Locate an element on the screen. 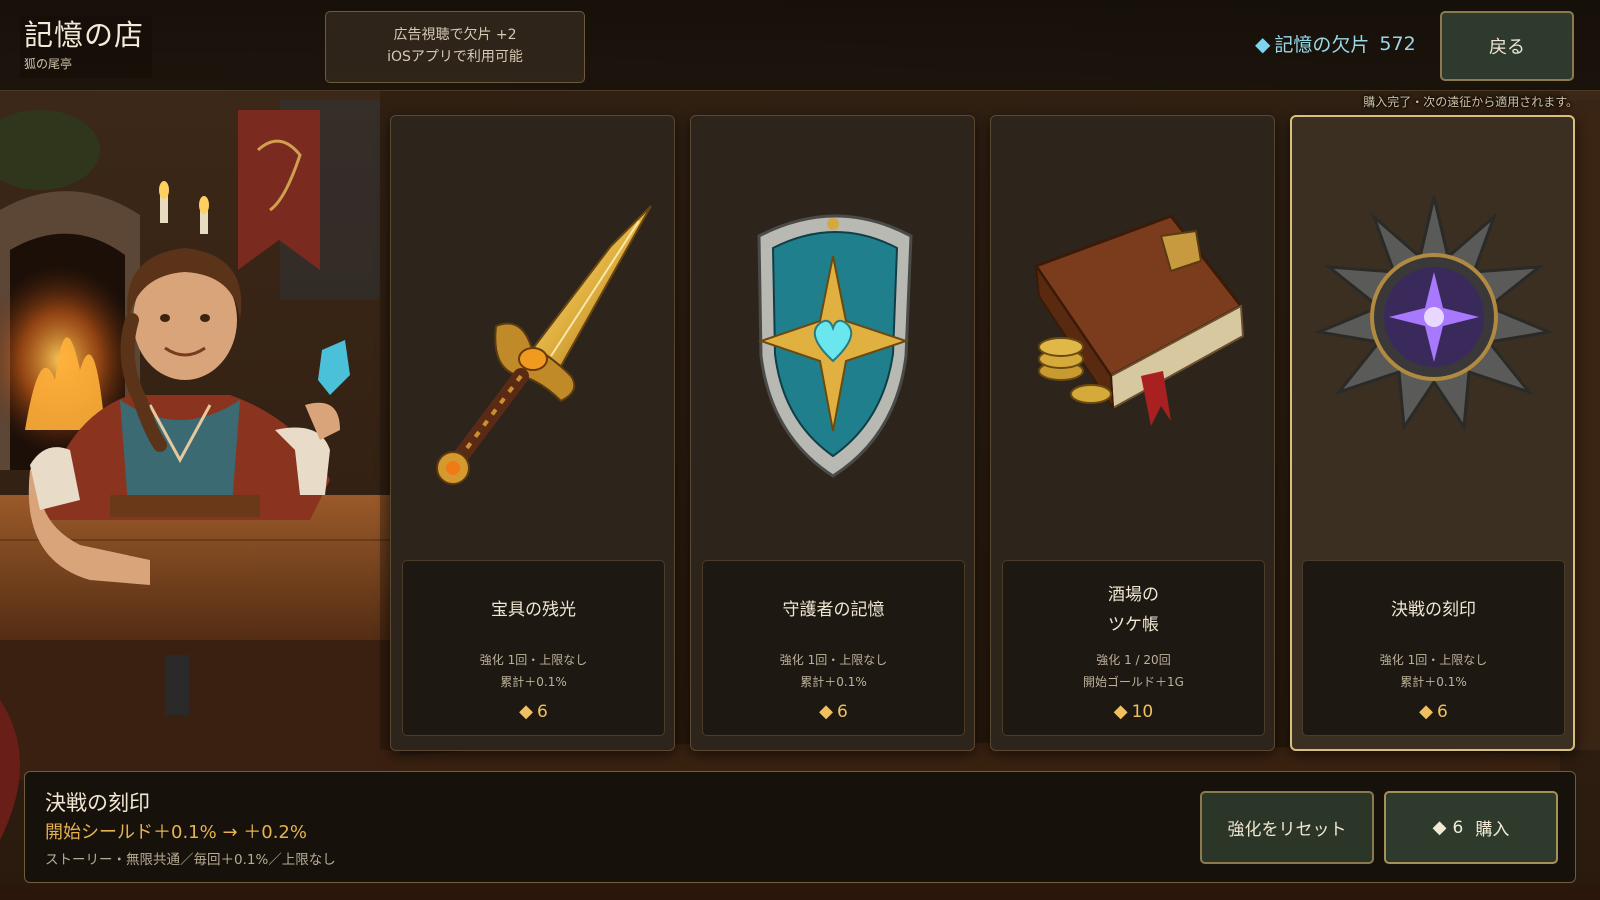 This screenshot has width=1600, height=900. item-price: ◆ 10 is located at coordinates (1133, 711).